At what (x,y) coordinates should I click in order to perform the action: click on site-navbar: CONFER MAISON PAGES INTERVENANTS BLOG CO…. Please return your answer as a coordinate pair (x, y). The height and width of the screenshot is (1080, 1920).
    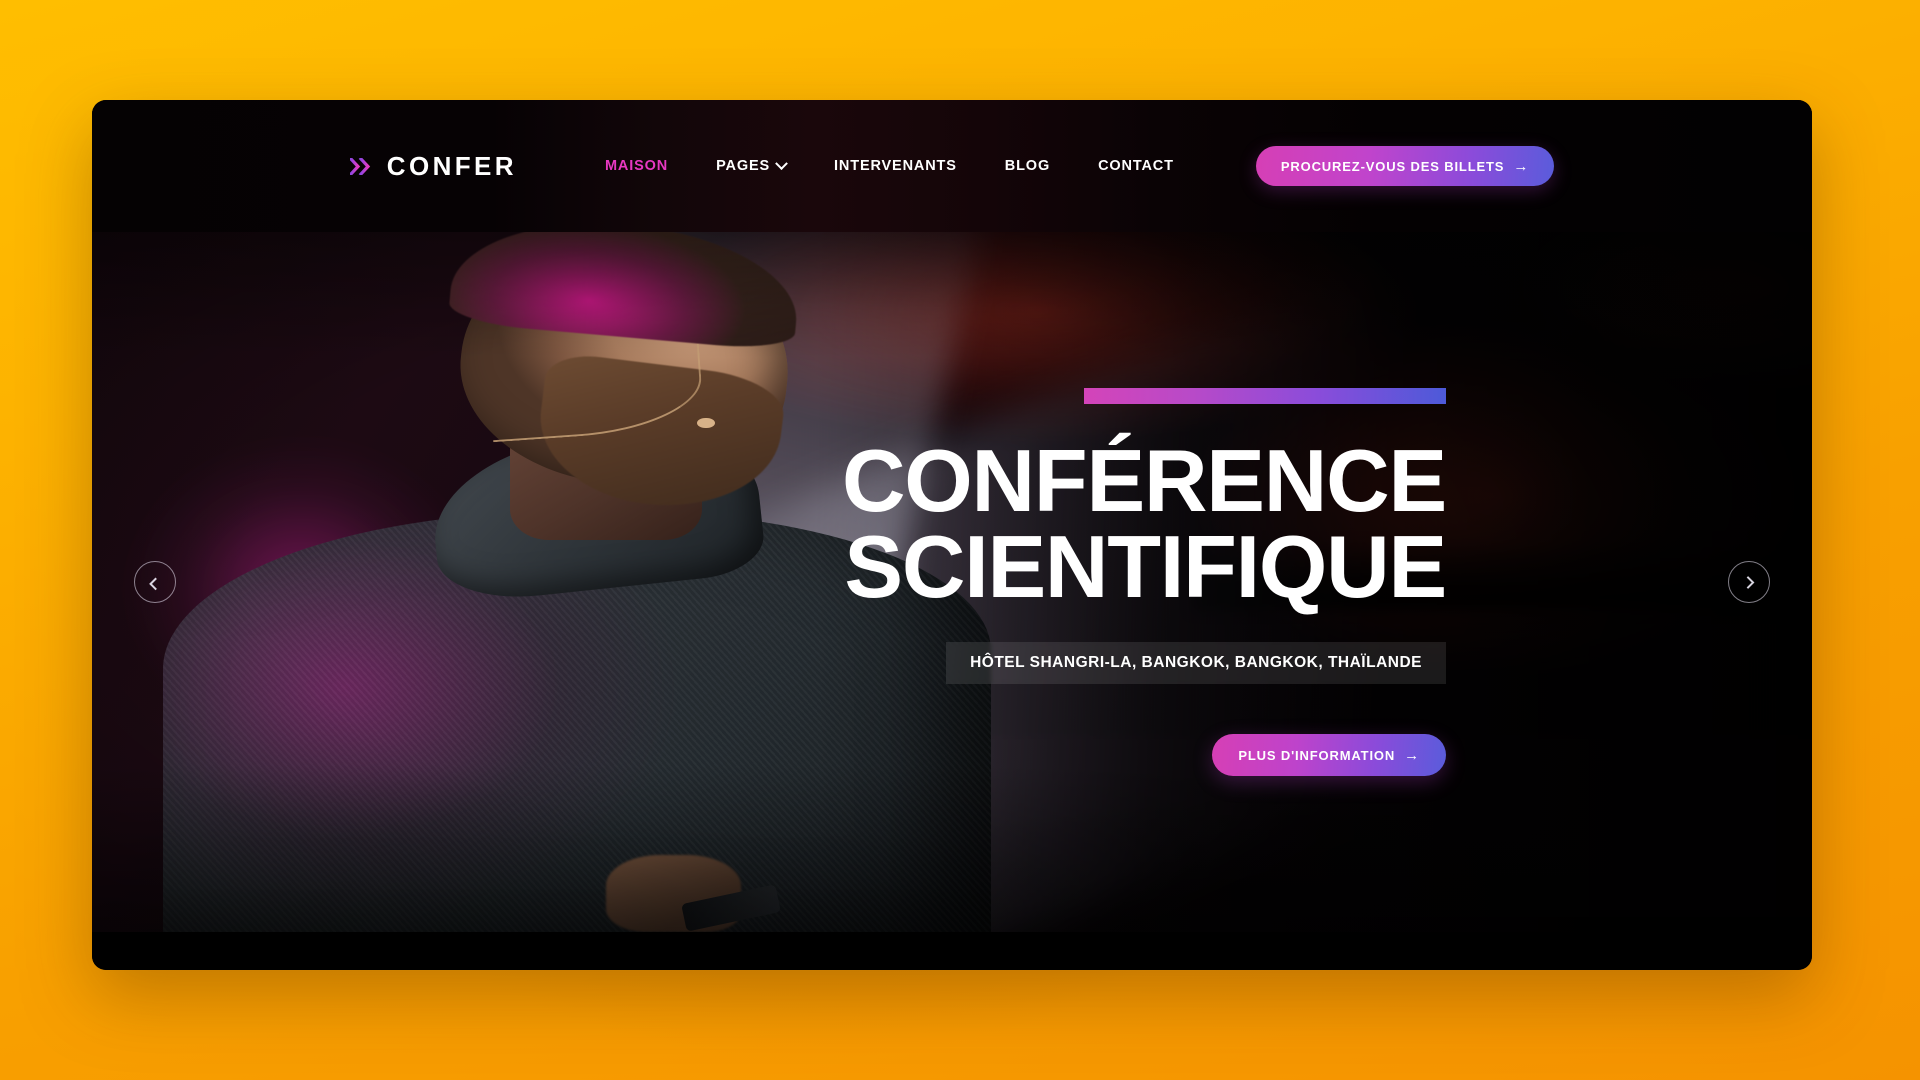
    Looking at the image, I should click on (952, 166).